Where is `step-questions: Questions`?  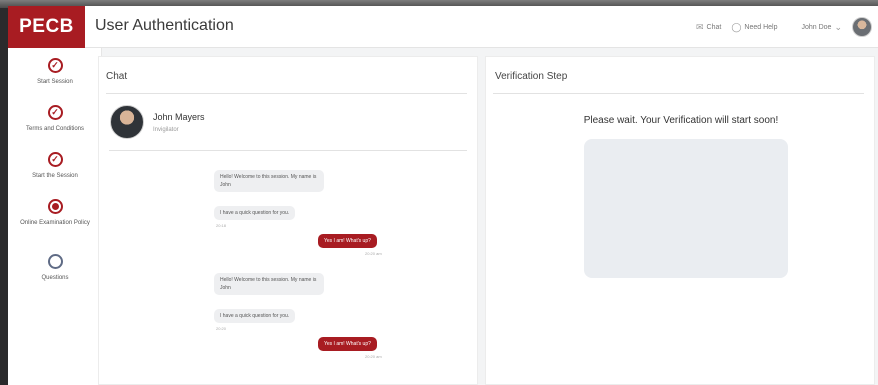
step-questions: Questions is located at coordinates (55, 268).